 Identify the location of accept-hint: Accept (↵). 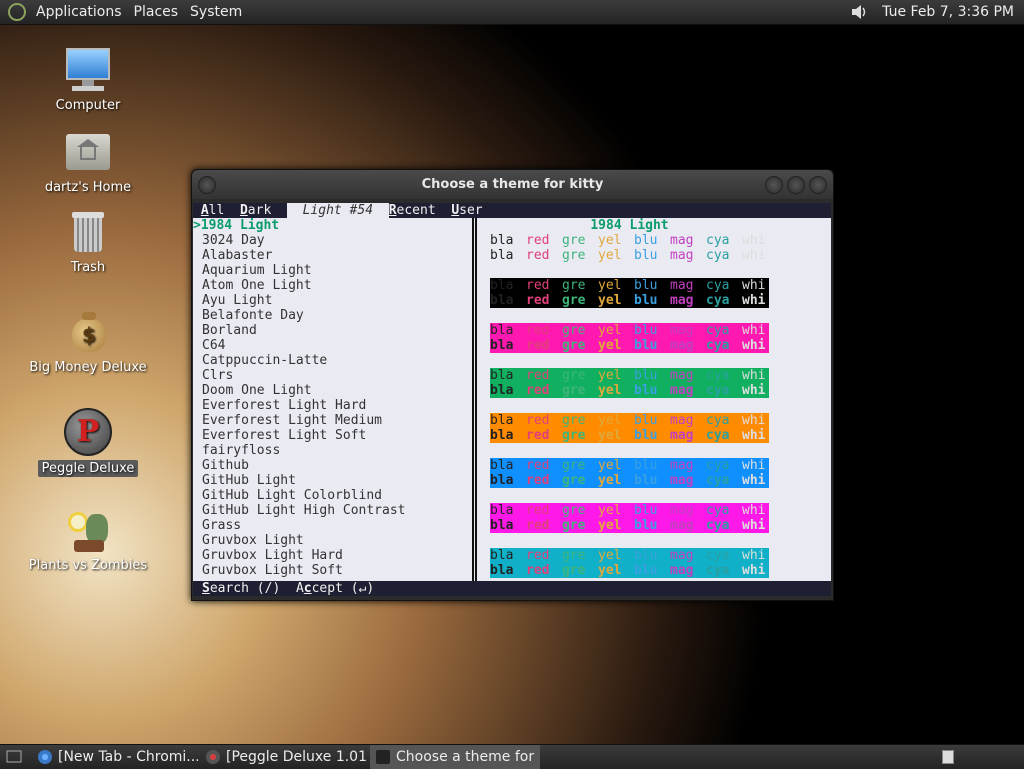
(335, 588).